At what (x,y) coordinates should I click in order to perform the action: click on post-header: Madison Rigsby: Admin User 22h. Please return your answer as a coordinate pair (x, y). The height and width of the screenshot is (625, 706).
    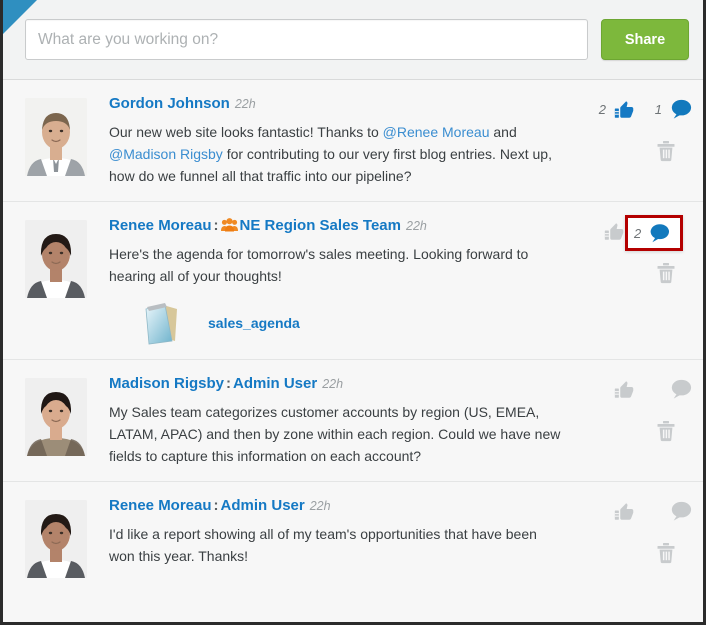
    Looking at the image, I should click on (335, 384).